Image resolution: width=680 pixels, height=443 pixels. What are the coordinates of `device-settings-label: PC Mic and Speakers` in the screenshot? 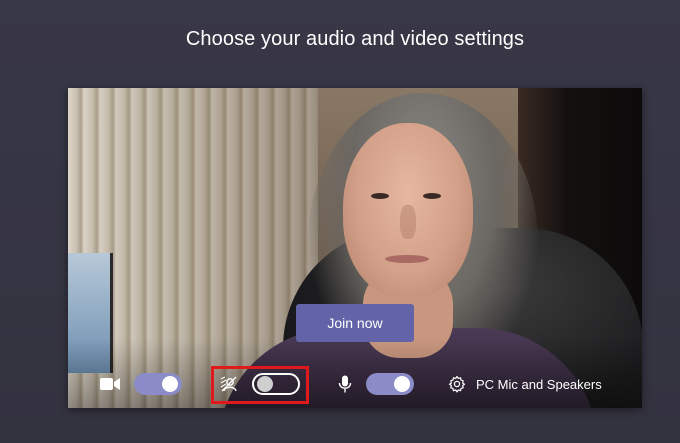 It's located at (539, 384).